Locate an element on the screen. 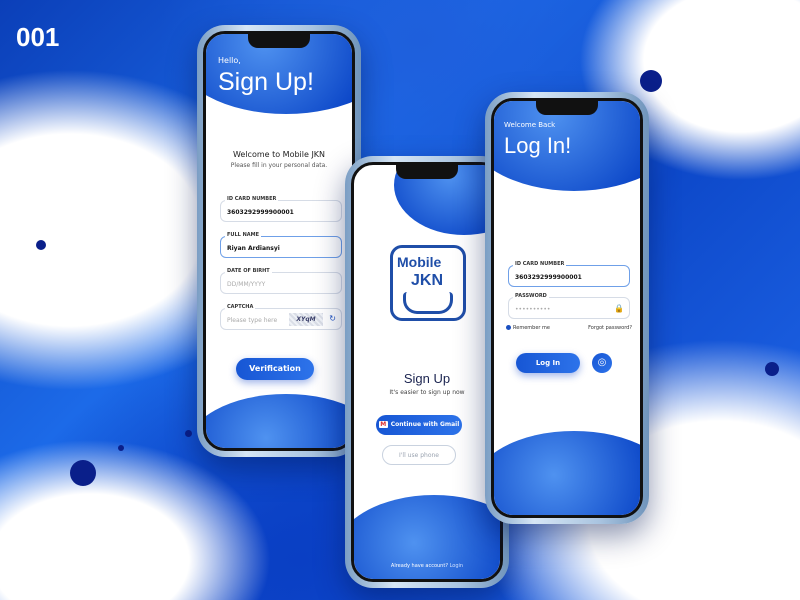 This screenshot has height=600, width=800. password-field: PASSWORD •••••••••• 🔒 is located at coordinates (569, 306).